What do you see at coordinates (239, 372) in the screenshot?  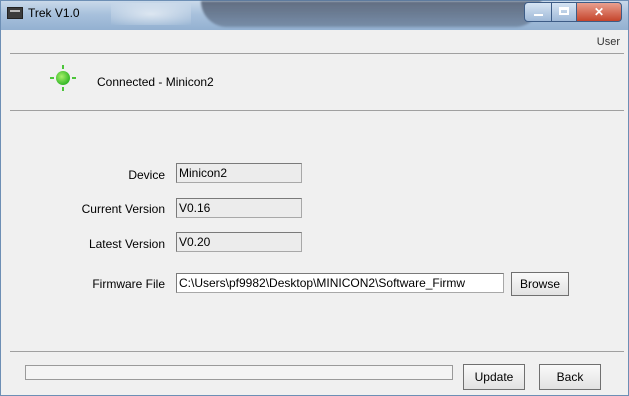 I see `update-progress-bar` at bounding box center [239, 372].